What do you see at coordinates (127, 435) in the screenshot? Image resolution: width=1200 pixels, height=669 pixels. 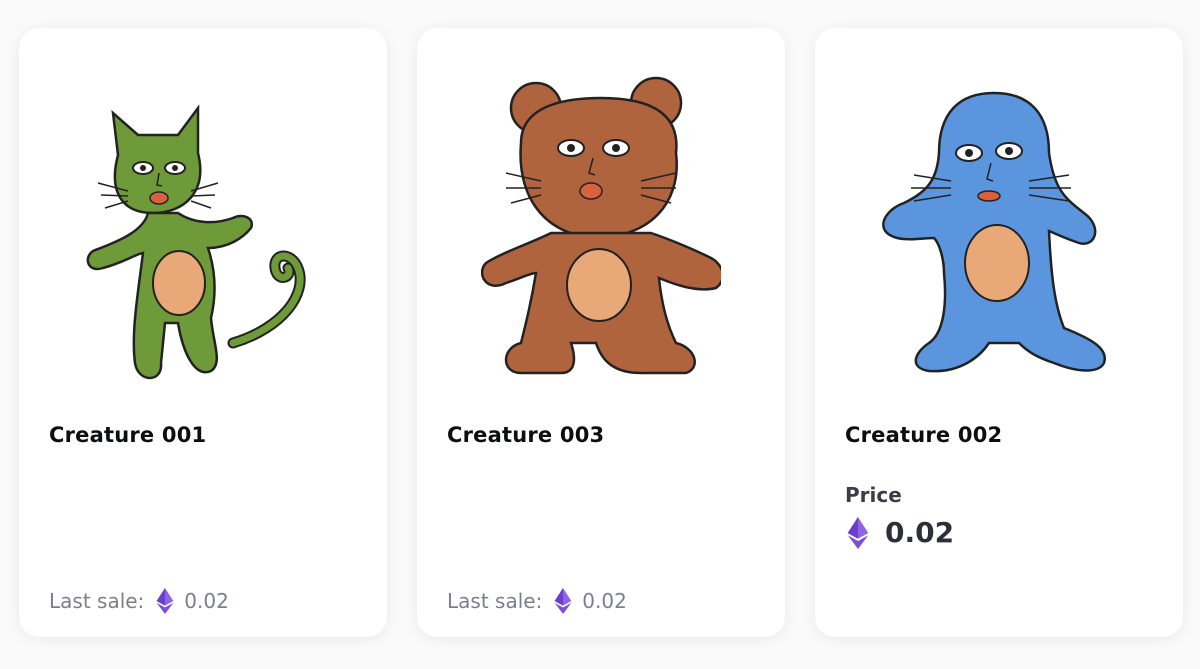 I see `nft-title: Creature 001` at bounding box center [127, 435].